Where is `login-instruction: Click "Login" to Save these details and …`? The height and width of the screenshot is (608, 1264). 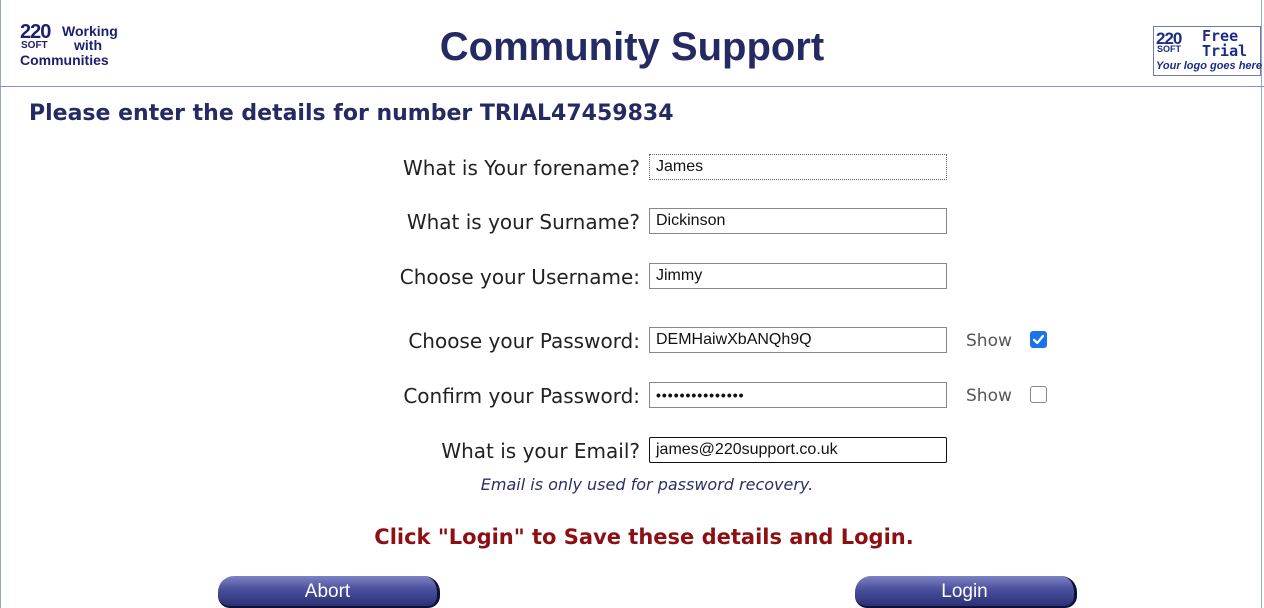 login-instruction: Click "Login" to Save these details and … is located at coordinates (644, 537).